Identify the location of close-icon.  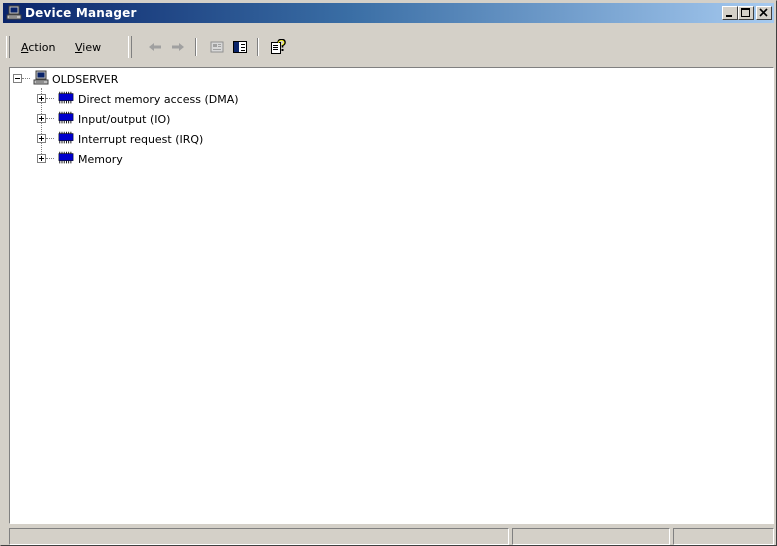
(763, 12).